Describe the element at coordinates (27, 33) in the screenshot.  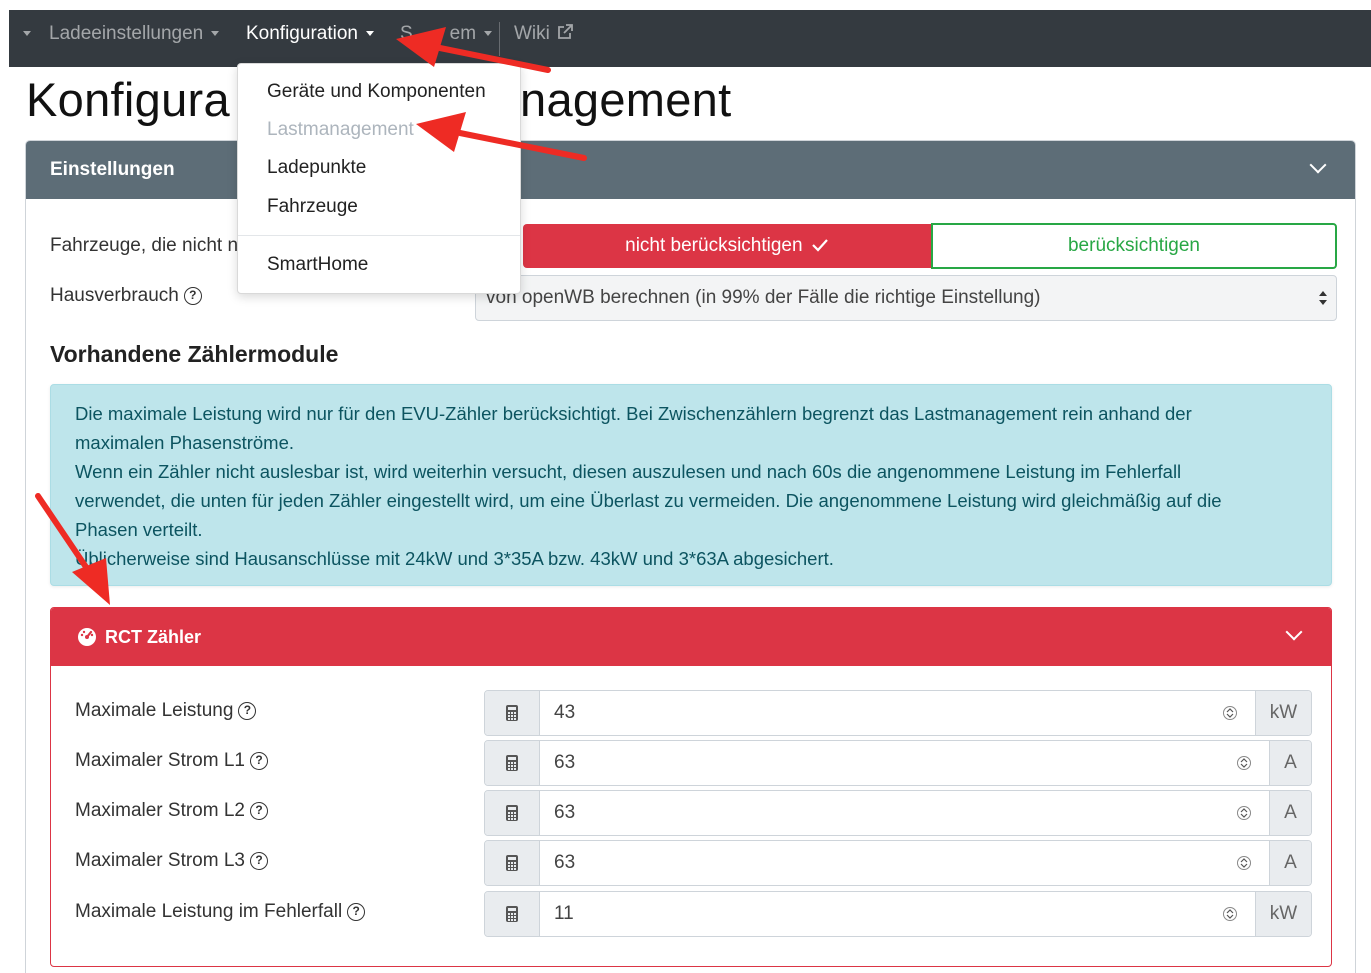
I see `caret-icon` at that location.